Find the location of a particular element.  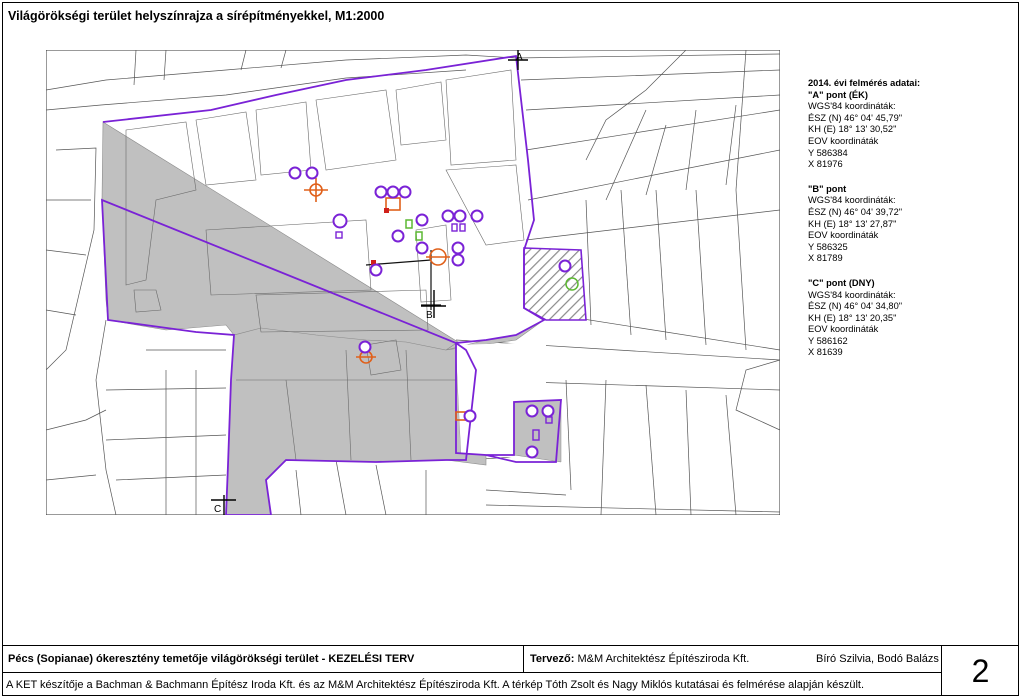

point-a-wgs-label: WGS'84 koordináták: is located at coordinates (852, 106).